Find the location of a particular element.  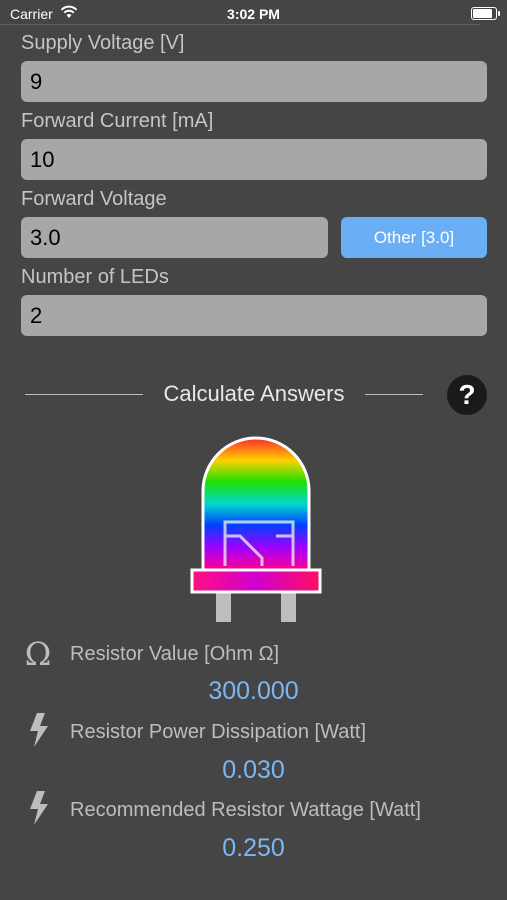

forward-voltage-input: 3.0 is located at coordinates (174, 237).